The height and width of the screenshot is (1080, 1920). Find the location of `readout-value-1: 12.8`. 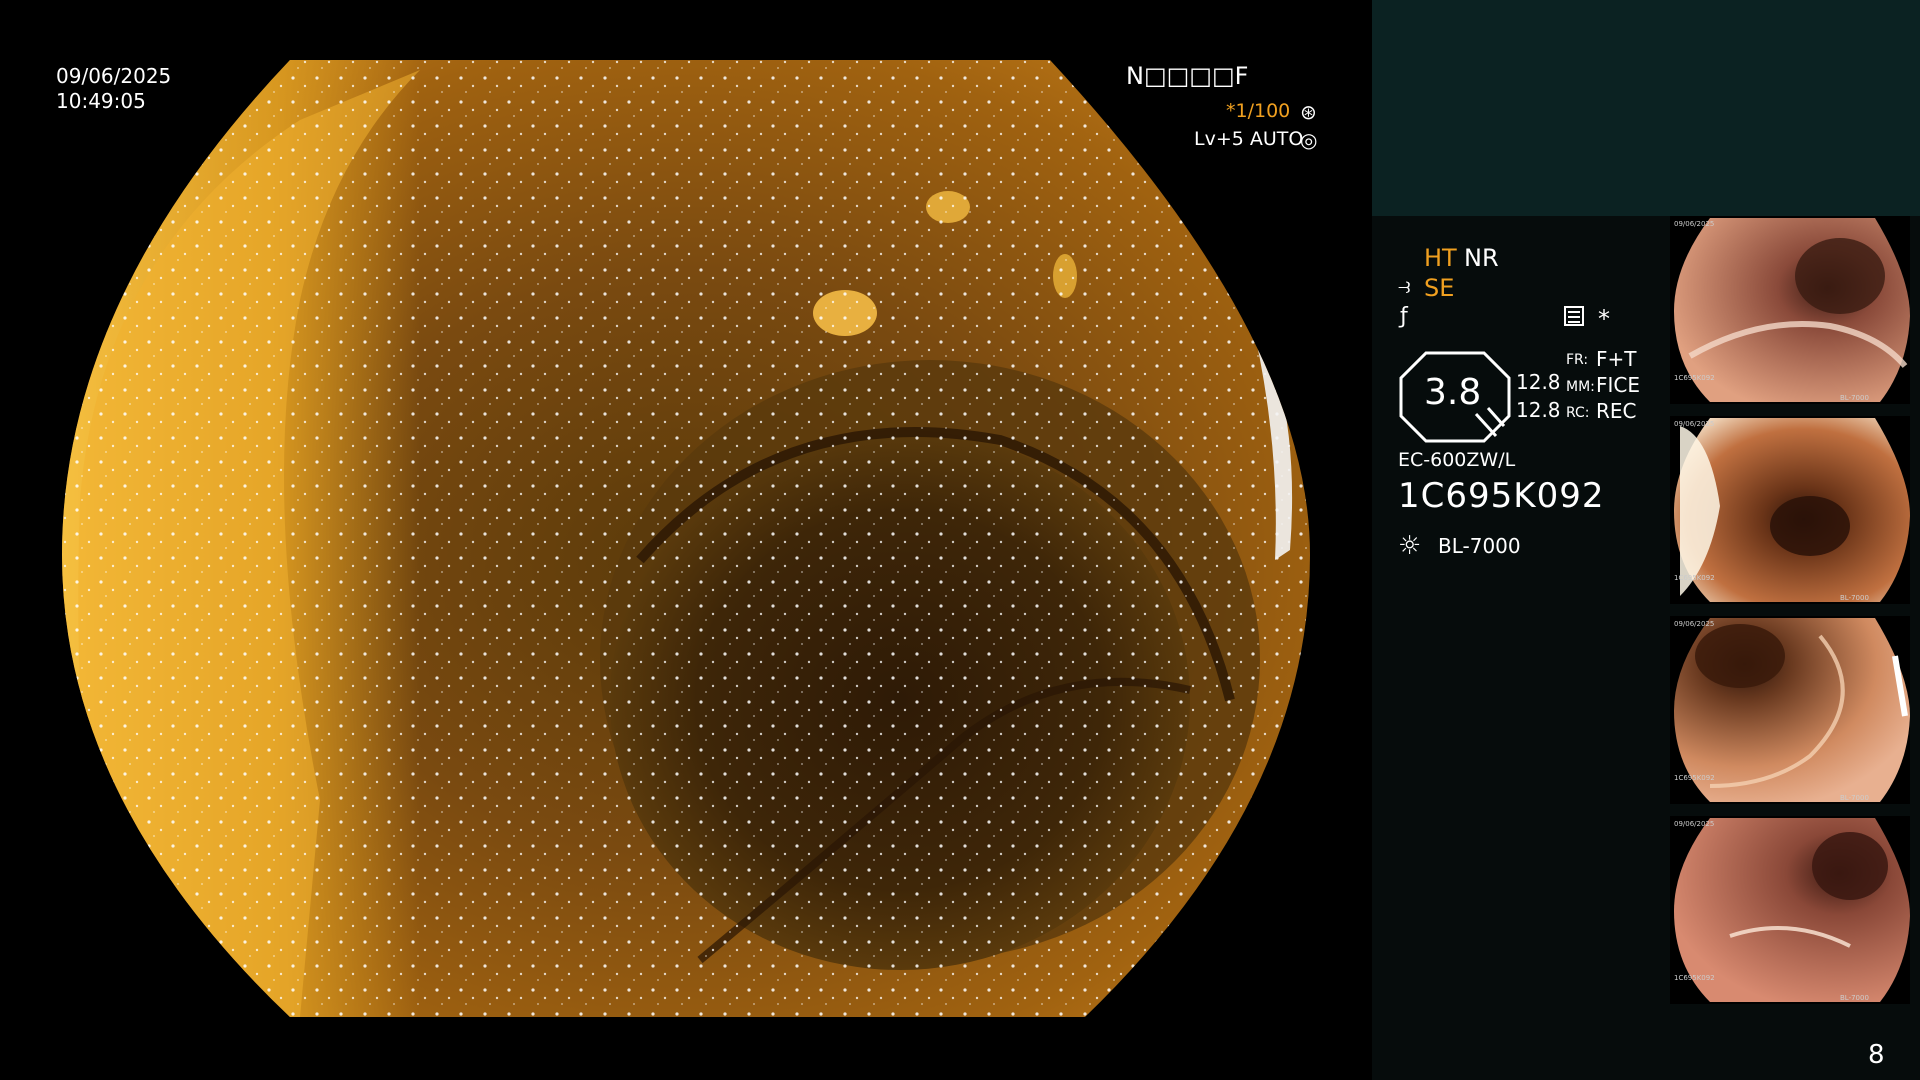

readout-value-1: 12.8 is located at coordinates (1538, 382).